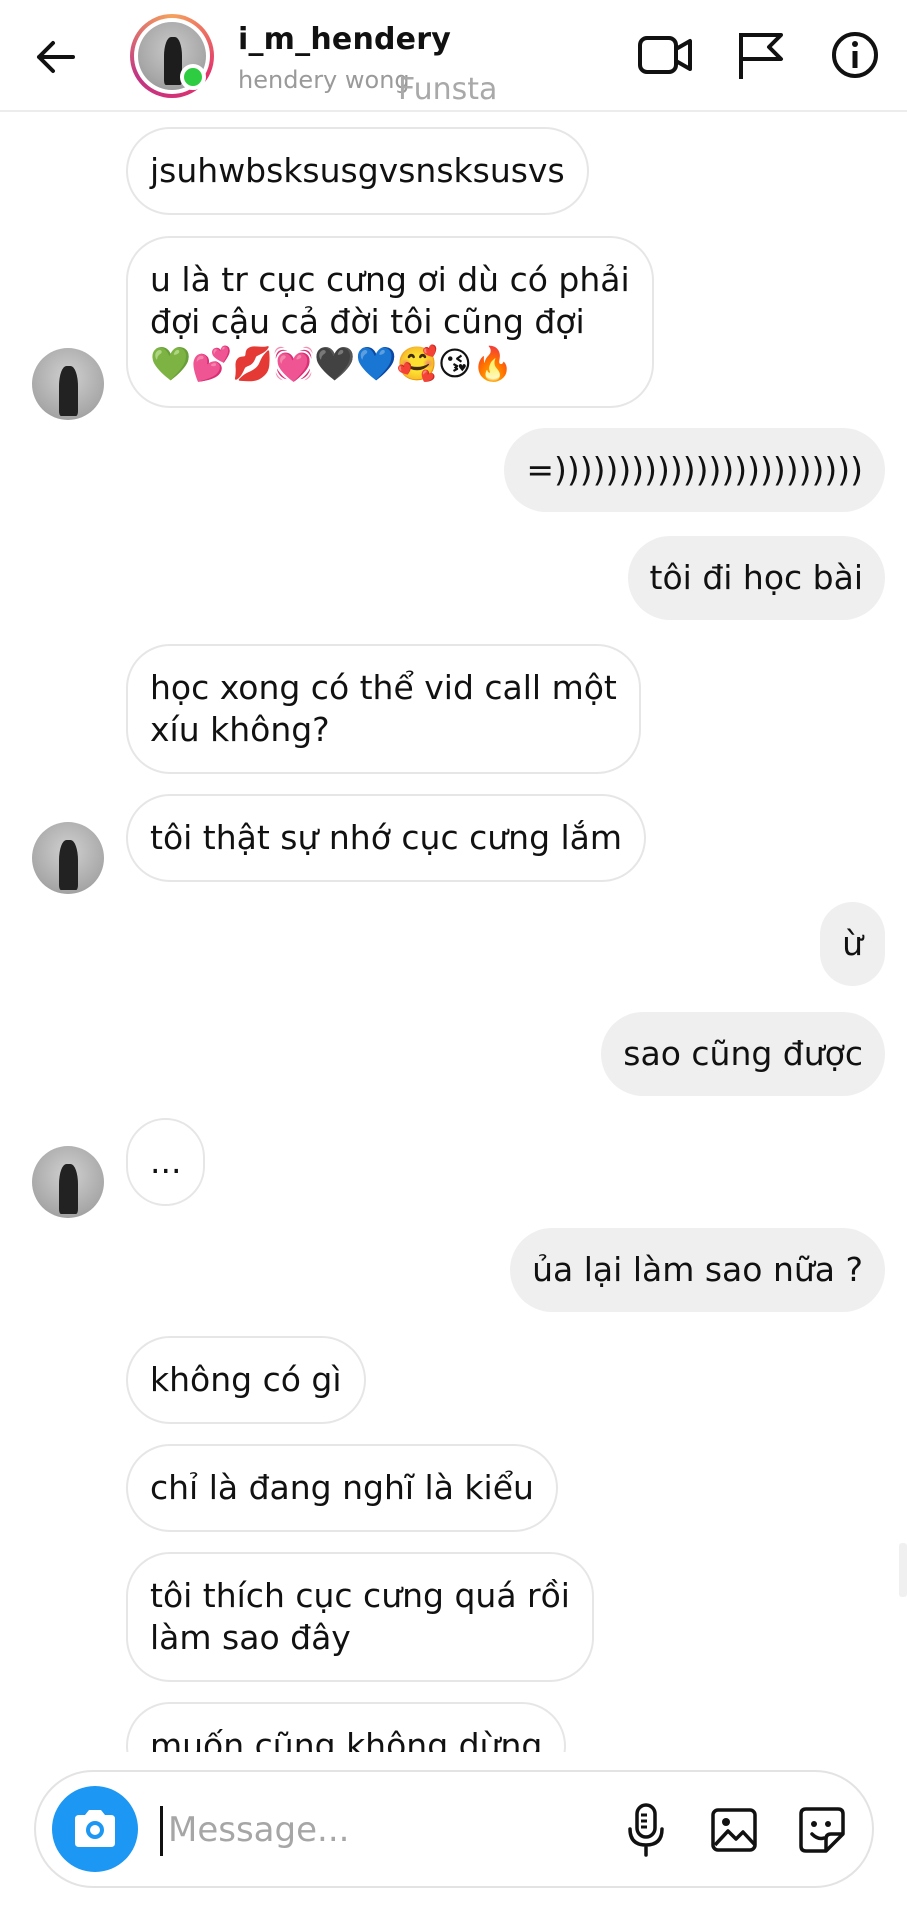 The width and height of the screenshot is (907, 1920). Describe the element at coordinates (453, 56) in the screenshot. I see `chat-header: i_m_hendery hendery wong Funsta` at that location.